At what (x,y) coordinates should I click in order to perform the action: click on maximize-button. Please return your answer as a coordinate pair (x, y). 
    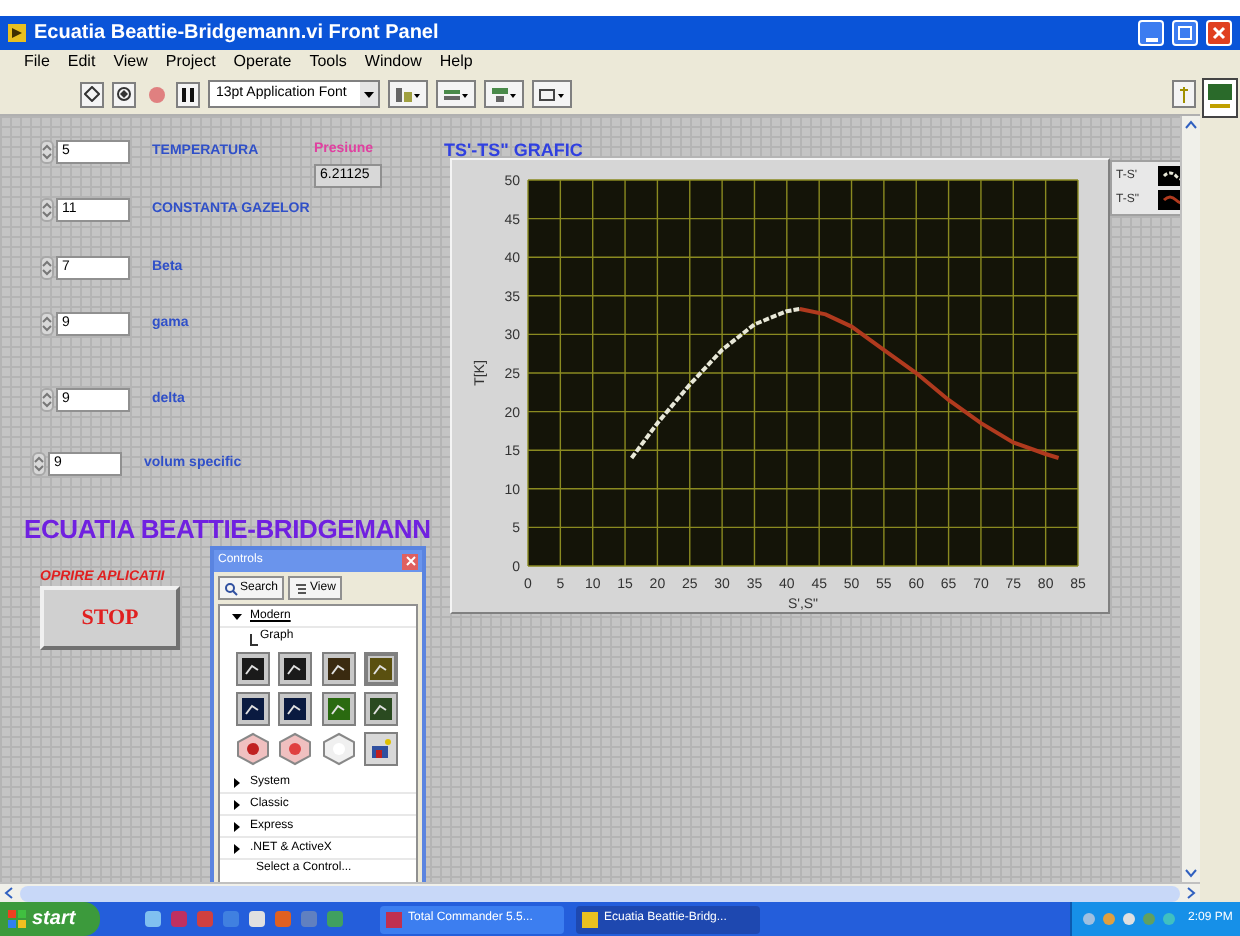
    Looking at the image, I should click on (1185, 33).